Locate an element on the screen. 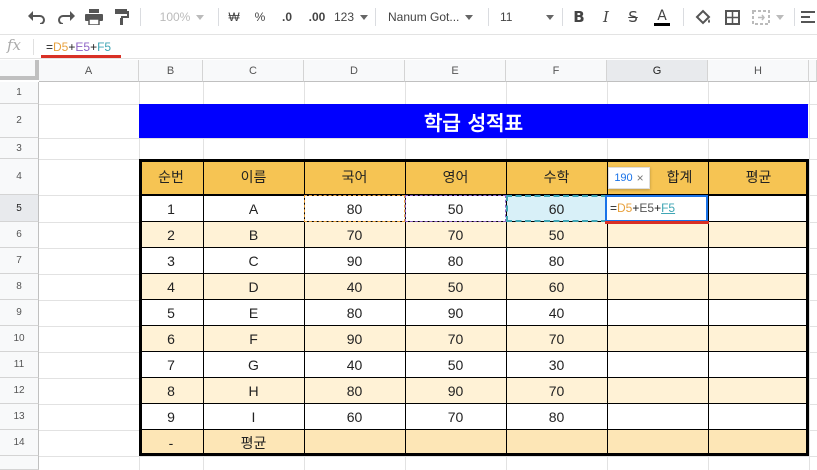 Image resolution: width=817 pixels, height=470 pixels. bold-icon: B is located at coordinates (579, 17).